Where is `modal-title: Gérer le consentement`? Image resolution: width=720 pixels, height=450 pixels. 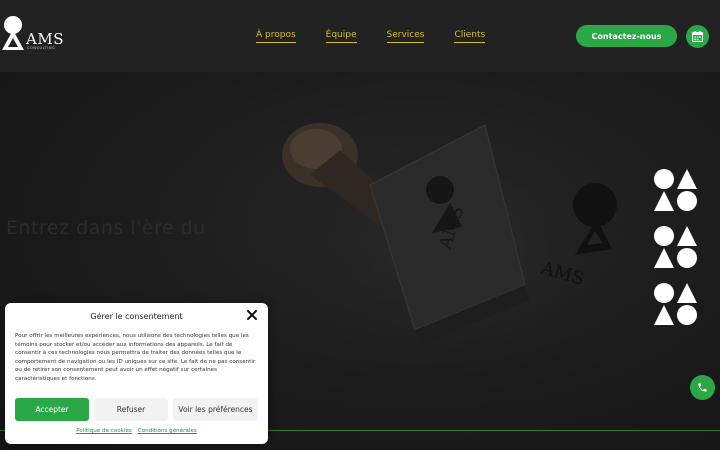 modal-title: Gérer le consentement is located at coordinates (136, 316).